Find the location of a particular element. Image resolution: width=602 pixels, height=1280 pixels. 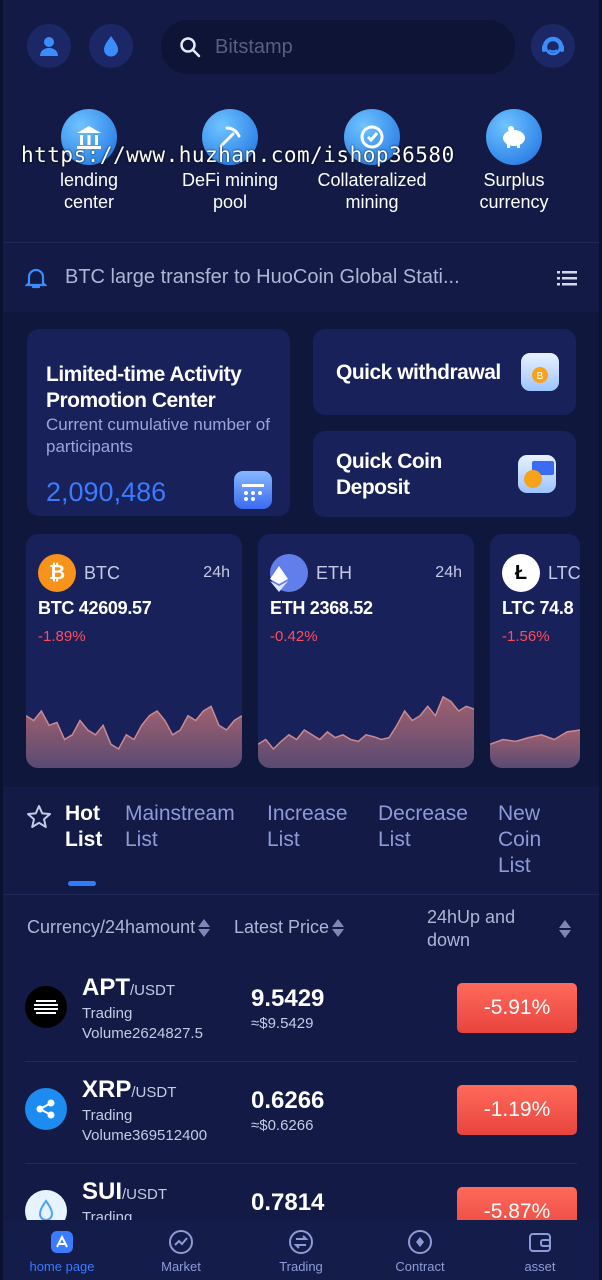

feature-surplus-currency: Surplus currency is located at coordinates (514, 159).